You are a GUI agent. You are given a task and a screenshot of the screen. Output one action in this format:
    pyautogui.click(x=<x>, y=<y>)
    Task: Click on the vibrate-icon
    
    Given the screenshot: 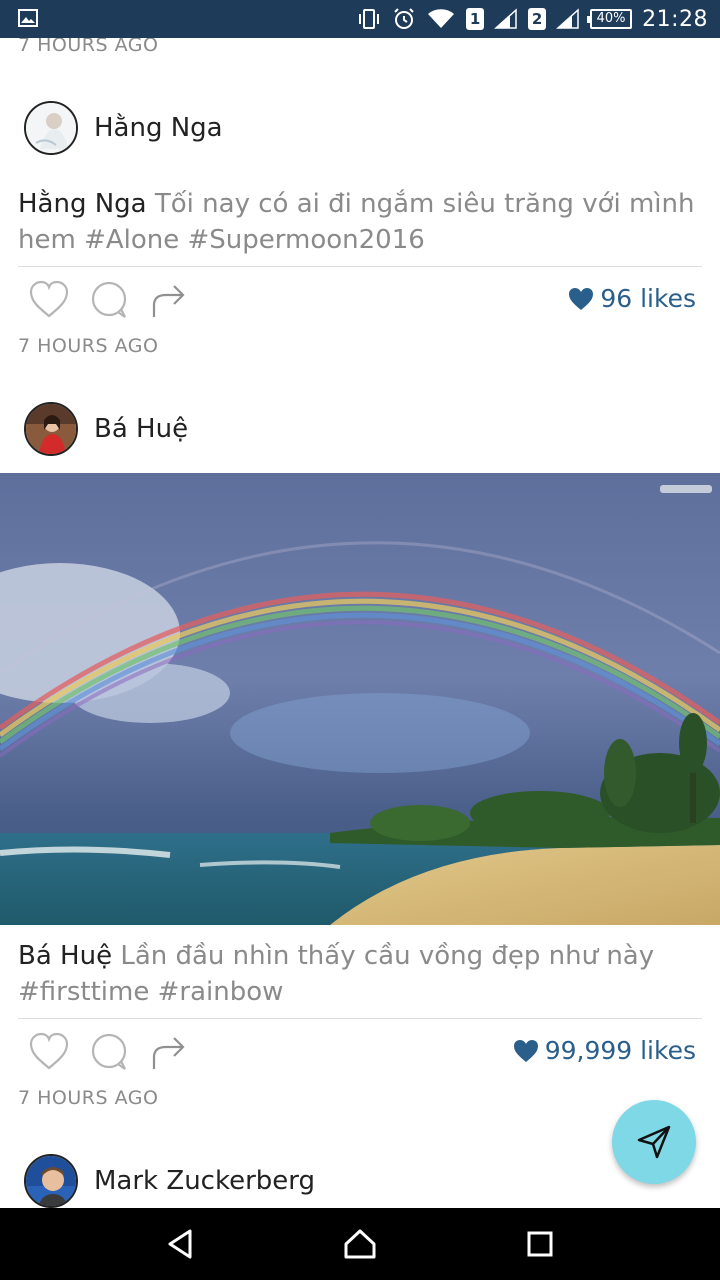 What is the action you would take?
    pyautogui.click(x=369, y=19)
    